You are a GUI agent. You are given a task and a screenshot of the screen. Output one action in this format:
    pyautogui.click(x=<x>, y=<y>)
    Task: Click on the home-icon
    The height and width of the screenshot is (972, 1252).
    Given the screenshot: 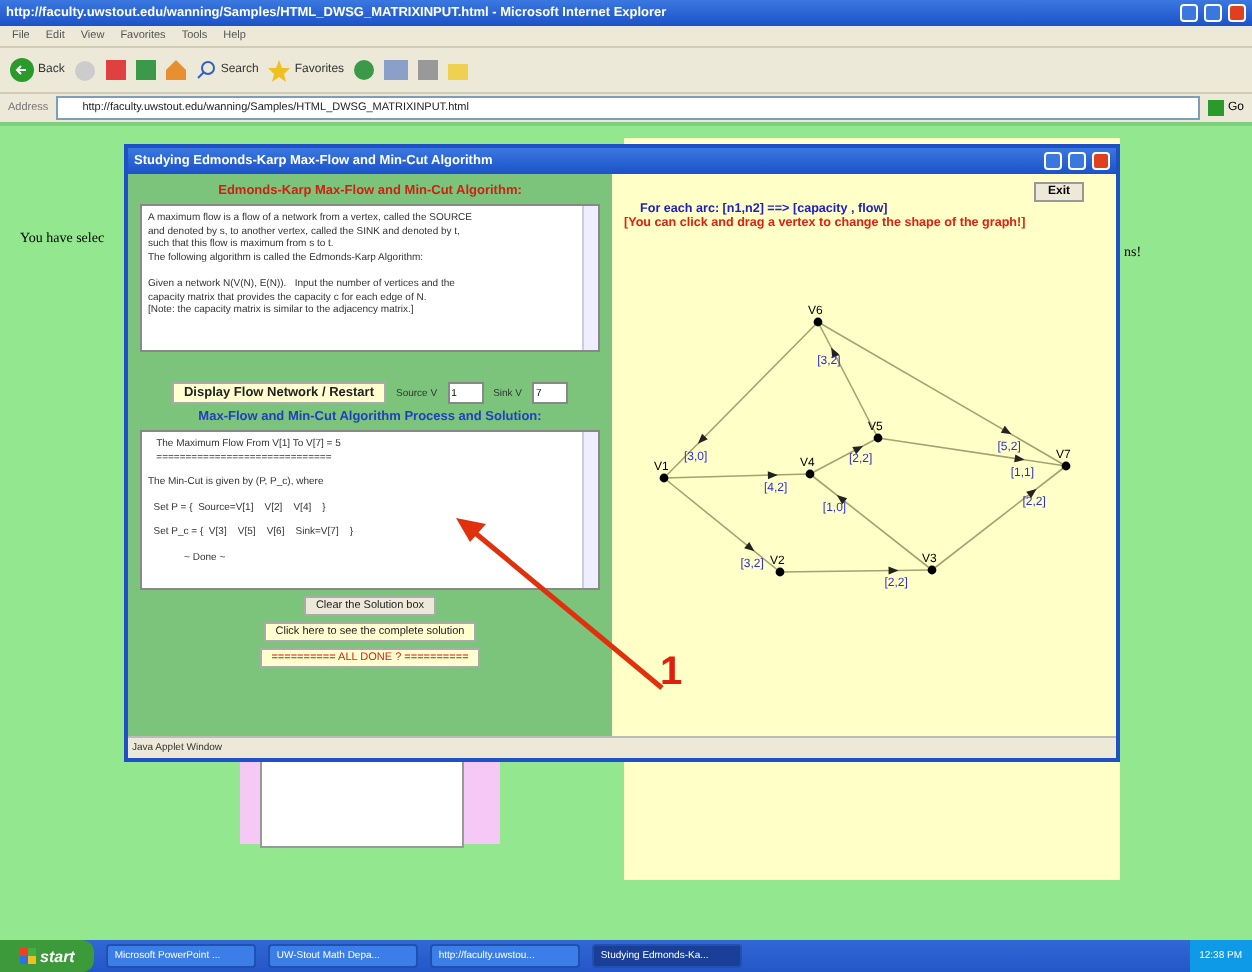 What is the action you would take?
    pyautogui.click(x=176, y=70)
    